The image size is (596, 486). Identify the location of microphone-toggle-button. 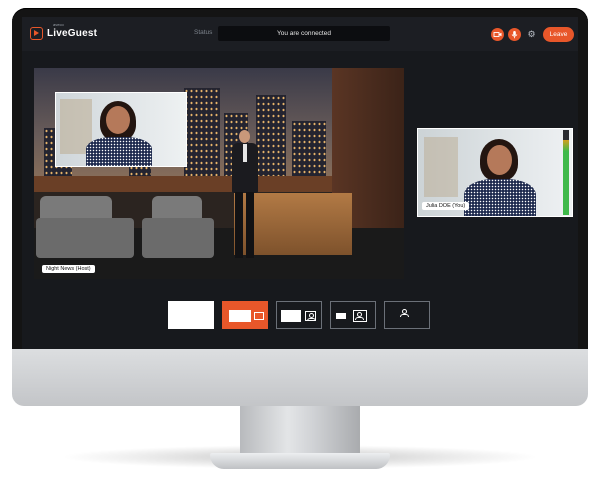
(514, 34).